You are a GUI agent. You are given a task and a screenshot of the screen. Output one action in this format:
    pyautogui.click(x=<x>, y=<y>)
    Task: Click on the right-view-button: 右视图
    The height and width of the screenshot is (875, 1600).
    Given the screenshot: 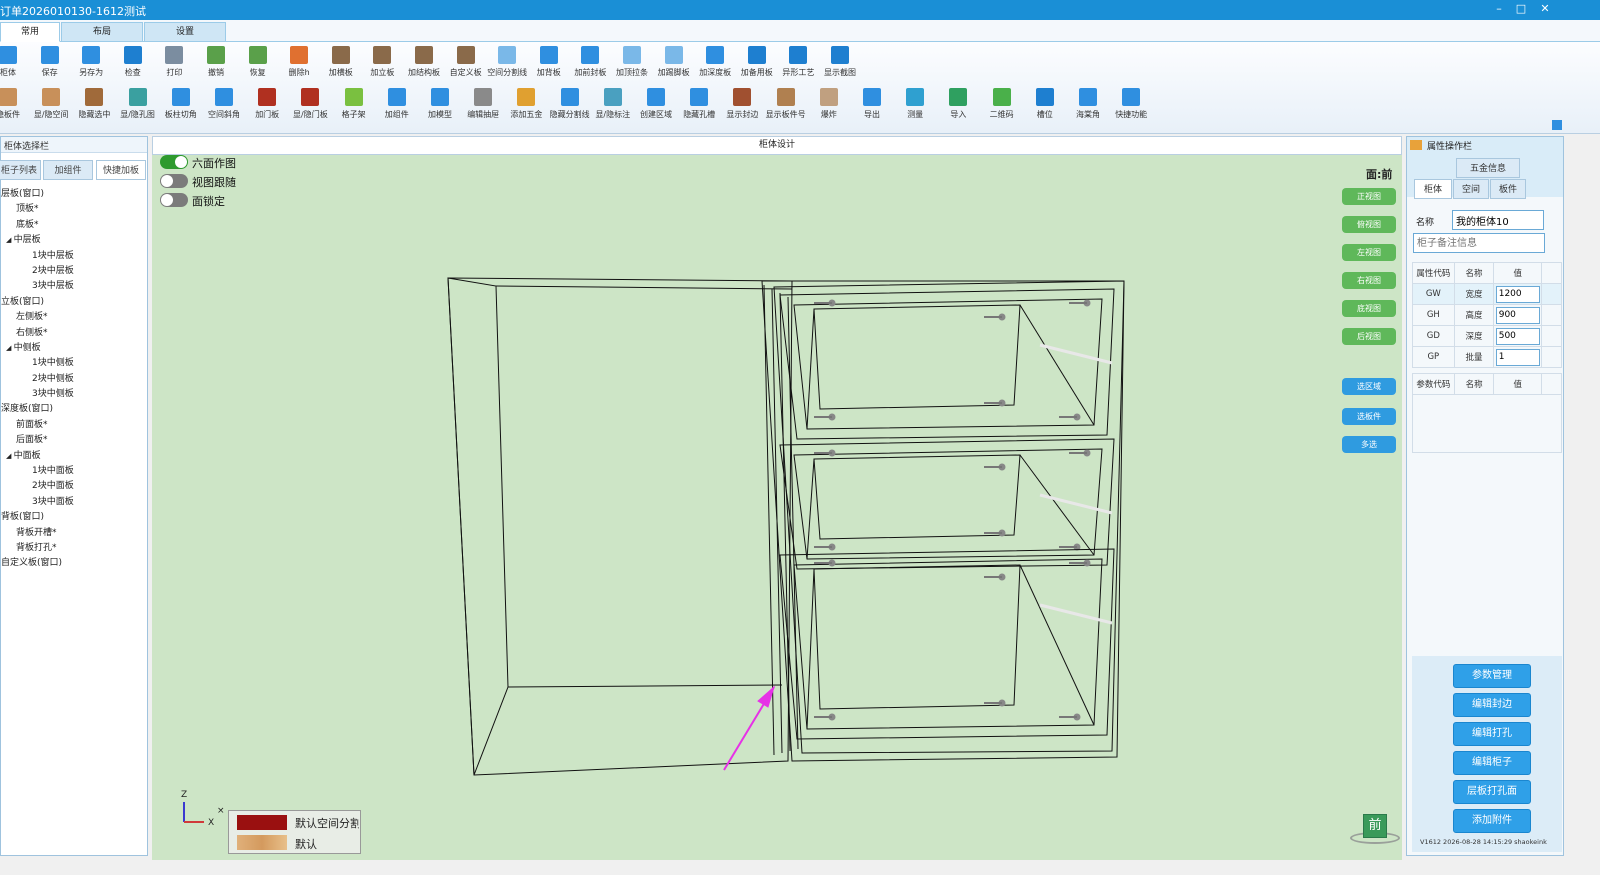 What is the action you would take?
    pyautogui.click(x=1369, y=280)
    